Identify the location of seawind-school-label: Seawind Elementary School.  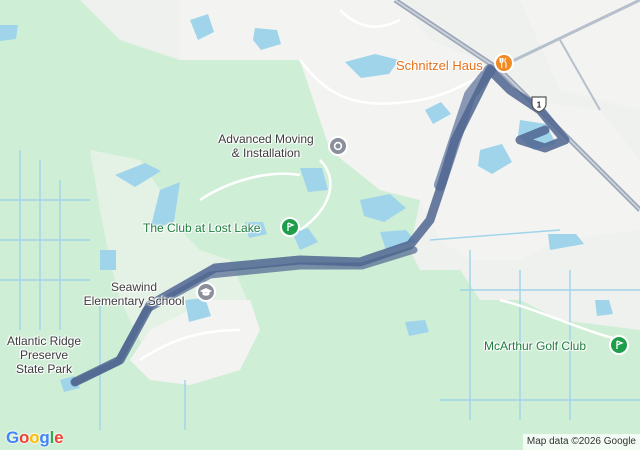
(134, 294).